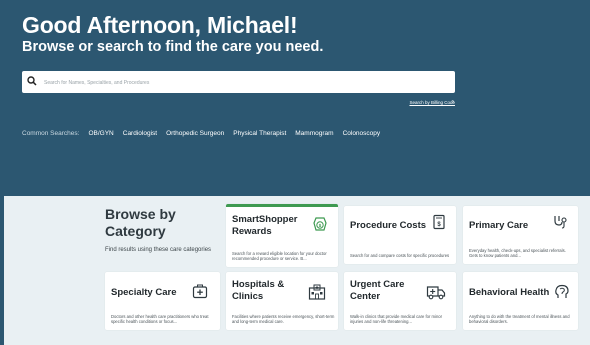 Image resolution: width=590 pixels, height=345 pixels. Describe the element at coordinates (509, 292) in the screenshot. I see `card-title: Behavioral Health` at that location.